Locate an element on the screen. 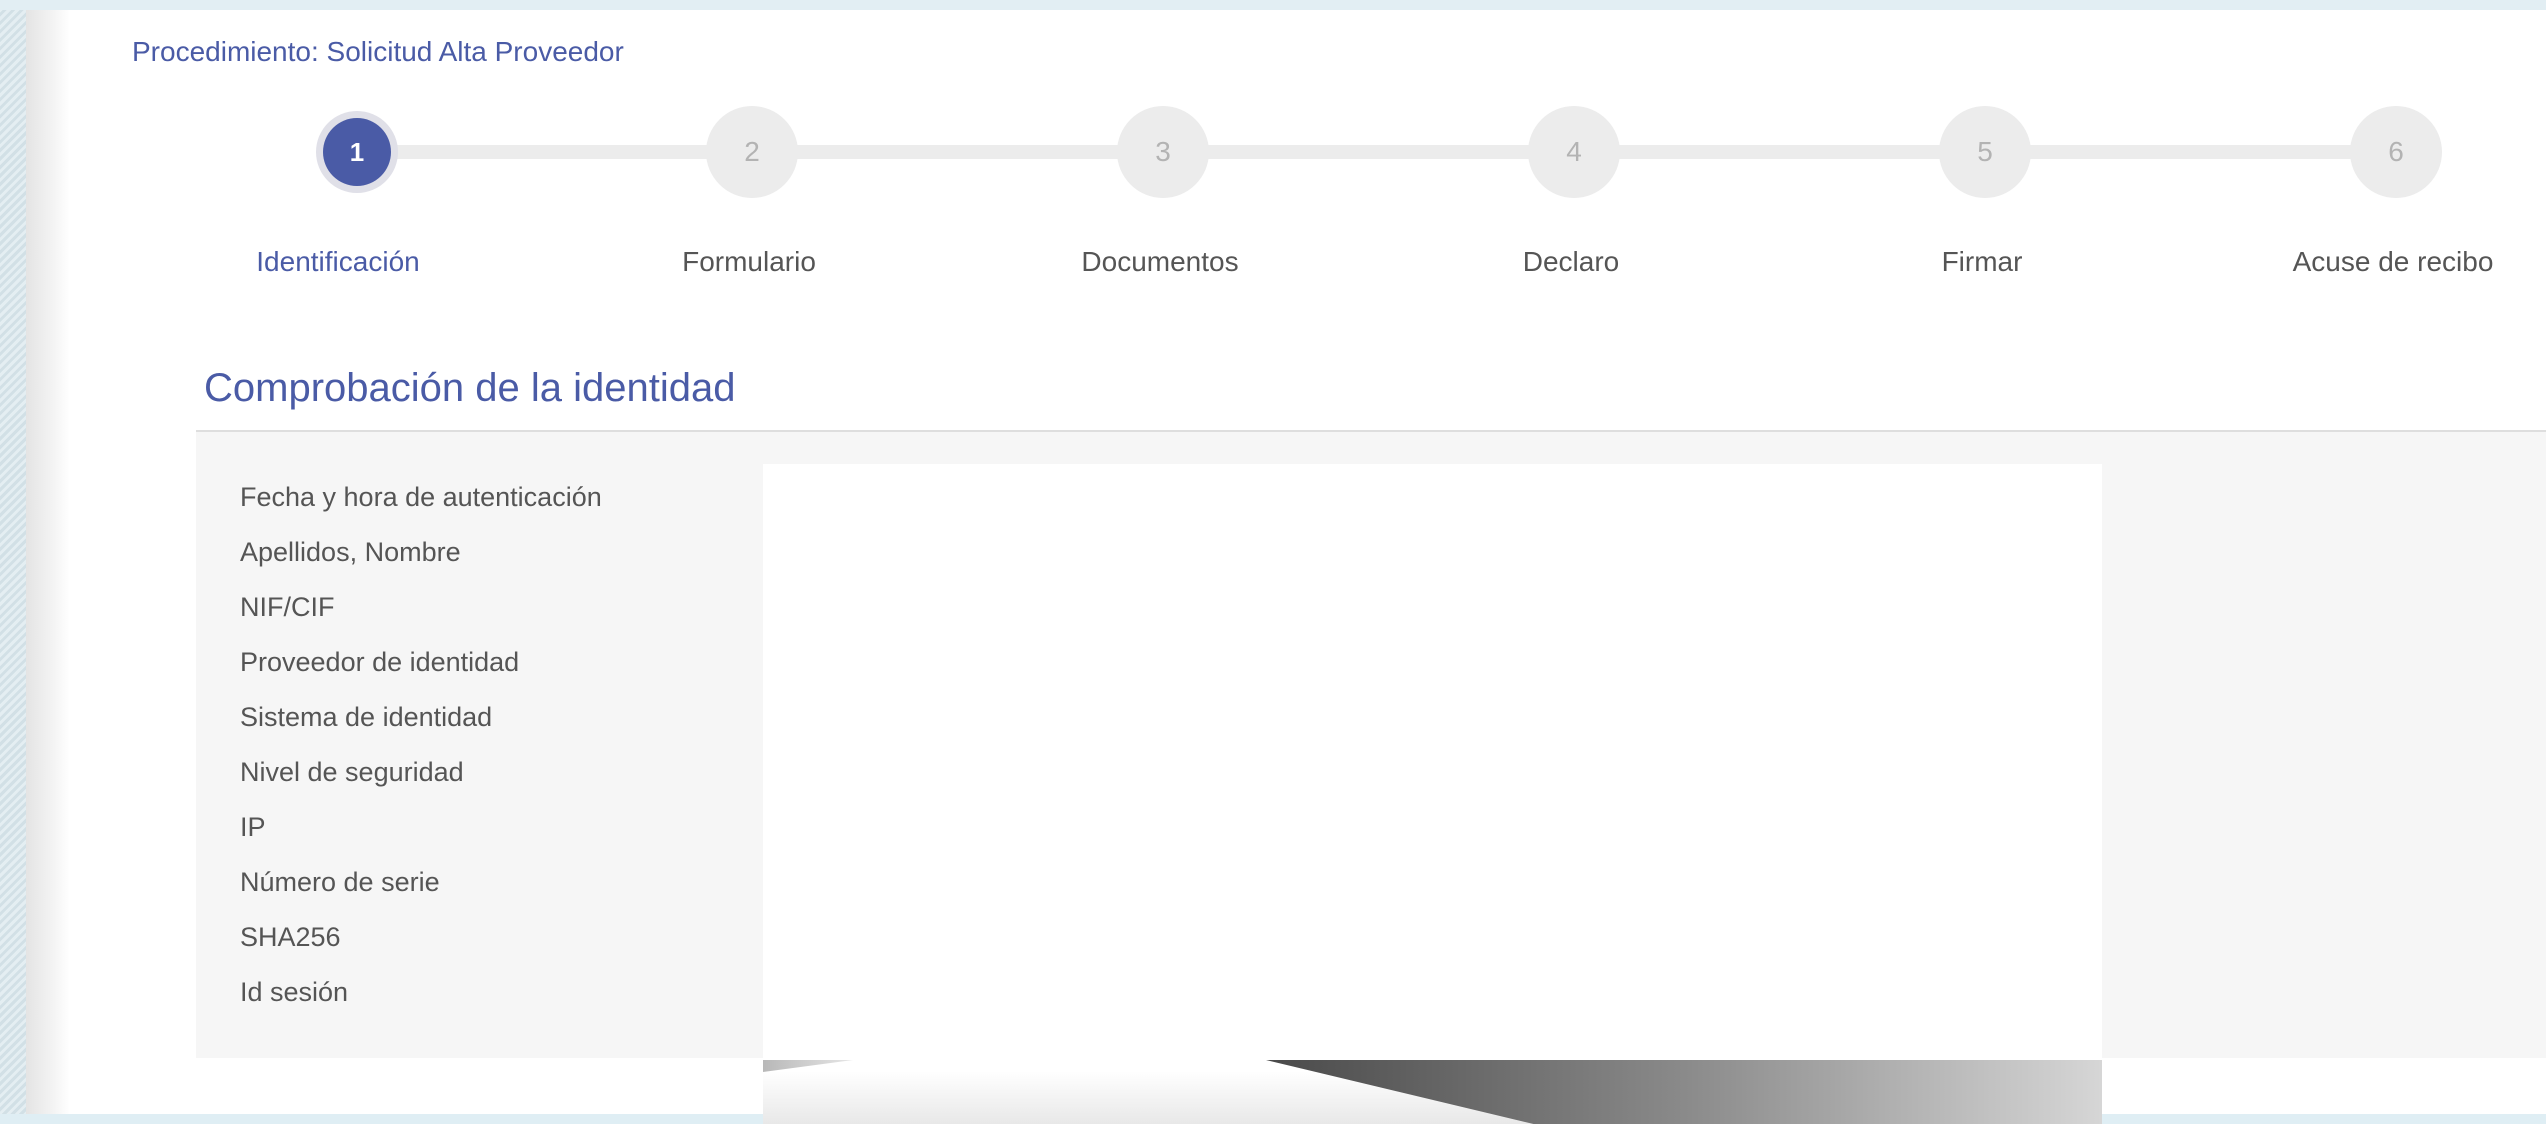 The height and width of the screenshot is (1124, 2546). step-3-circle: 3 is located at coordinates (1163, 152).